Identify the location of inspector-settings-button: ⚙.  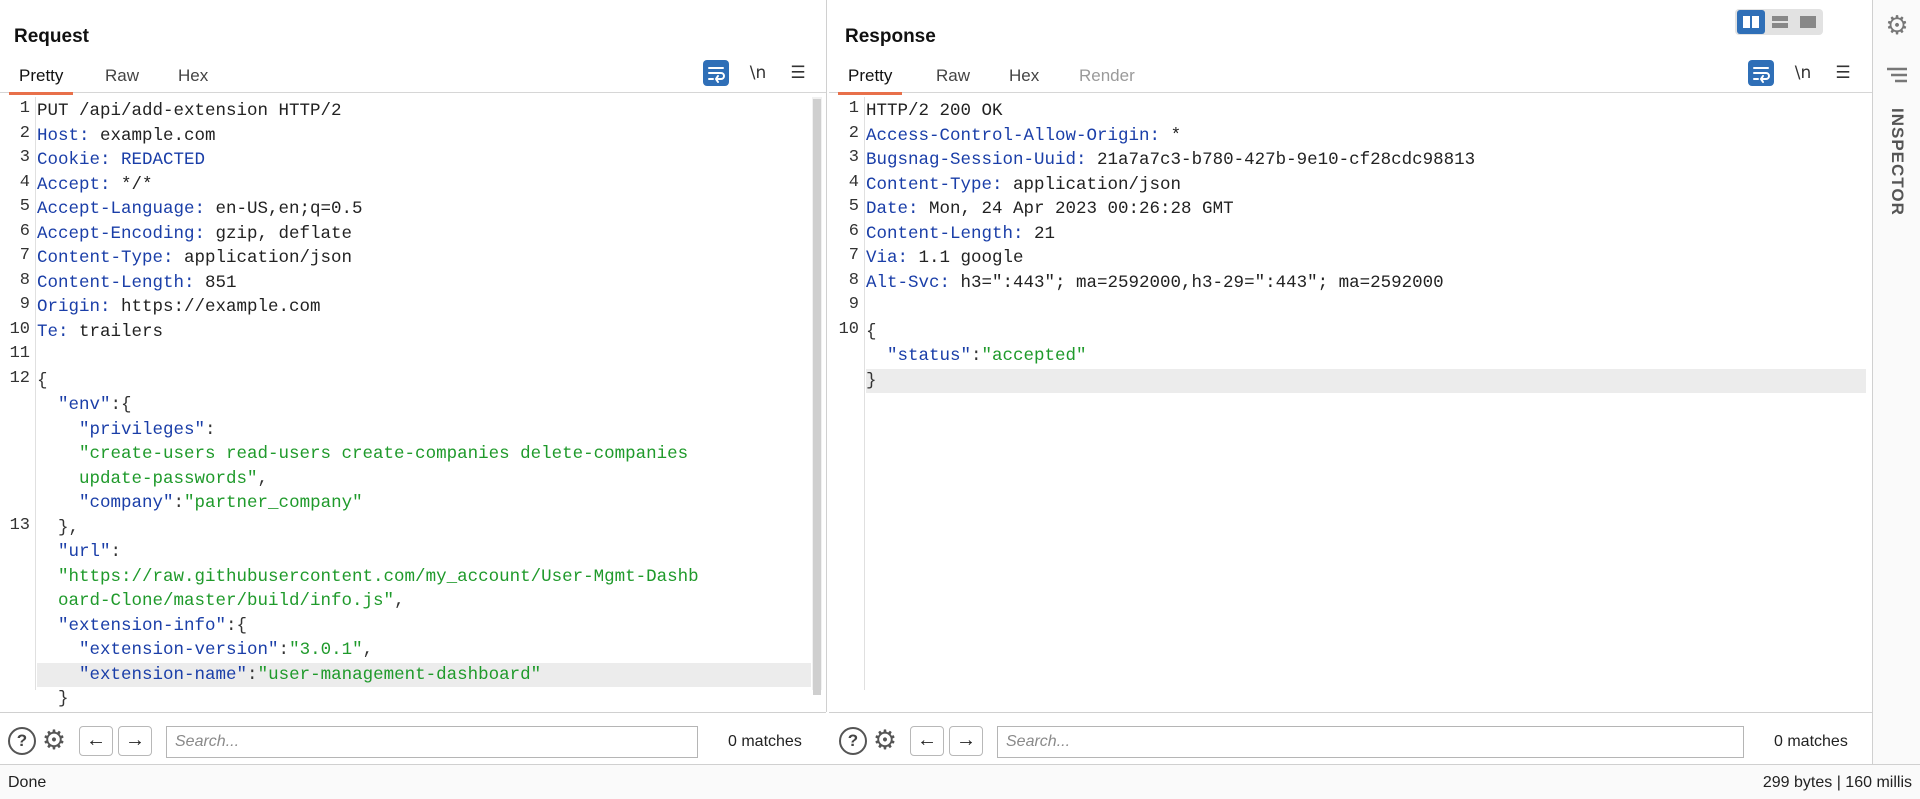
(1897, 25).